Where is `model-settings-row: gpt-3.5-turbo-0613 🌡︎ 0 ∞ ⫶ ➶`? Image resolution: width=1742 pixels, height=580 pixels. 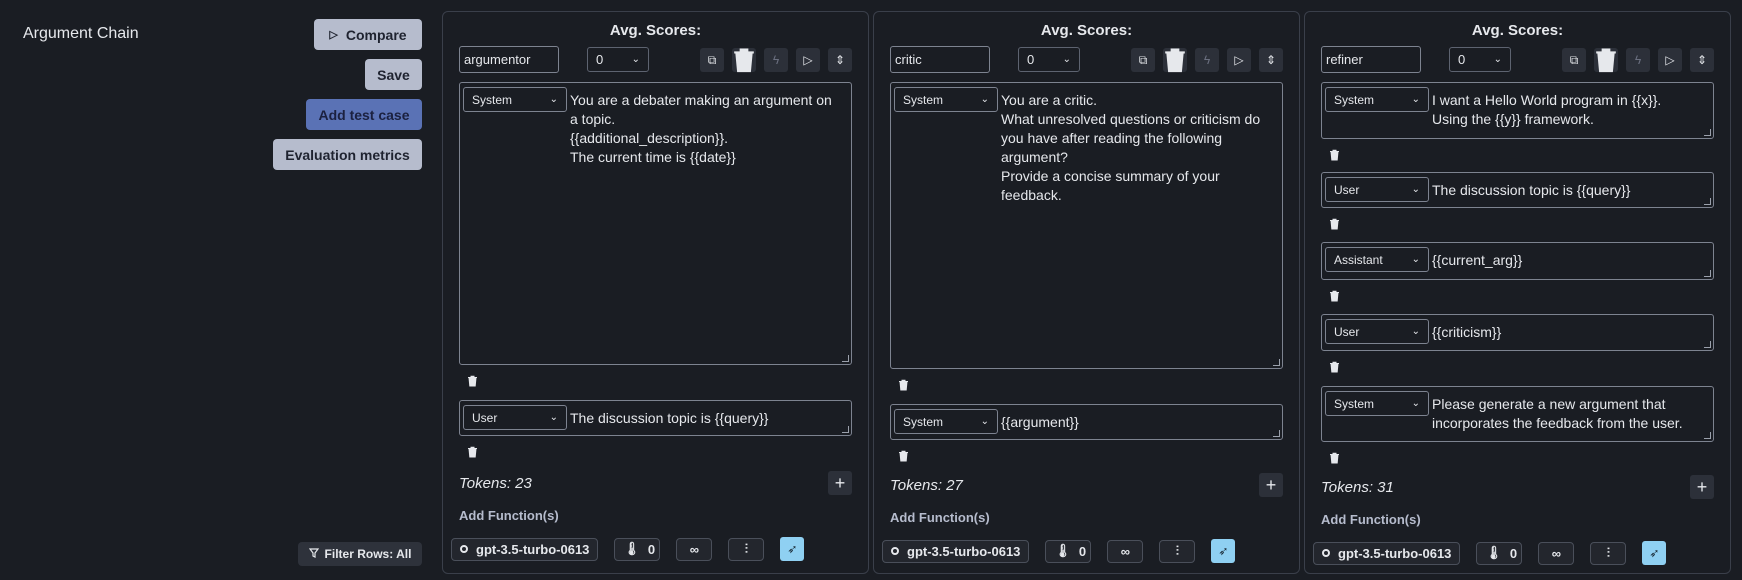
model-settings-row: gpt-3.5-turbo-0613 🌡︎ 0 ∞ ⫶ ➶ is located at coordinates (628, 549).